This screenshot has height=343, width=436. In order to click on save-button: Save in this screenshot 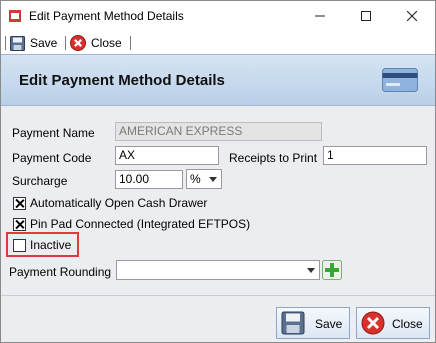, I will do `click(313, 323)`.